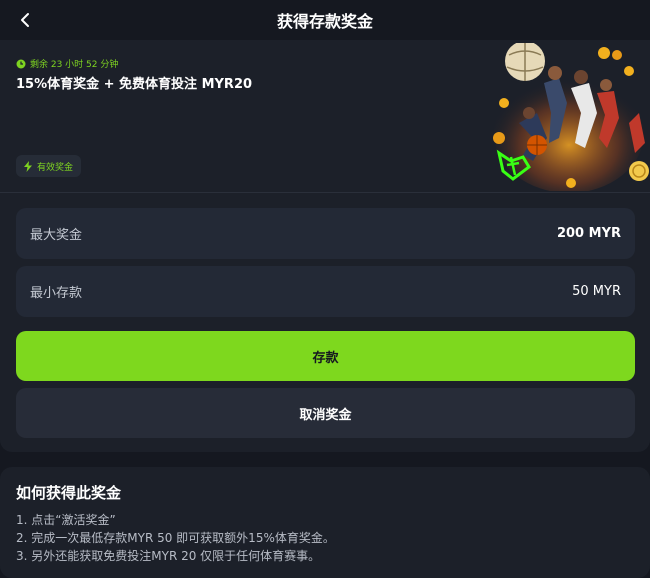 This screenshot has width=650, height=578. Describe the element at coordinates (69, 493) in the screenshot. I see `how-to-title: 如何获得此奖金` at that location.